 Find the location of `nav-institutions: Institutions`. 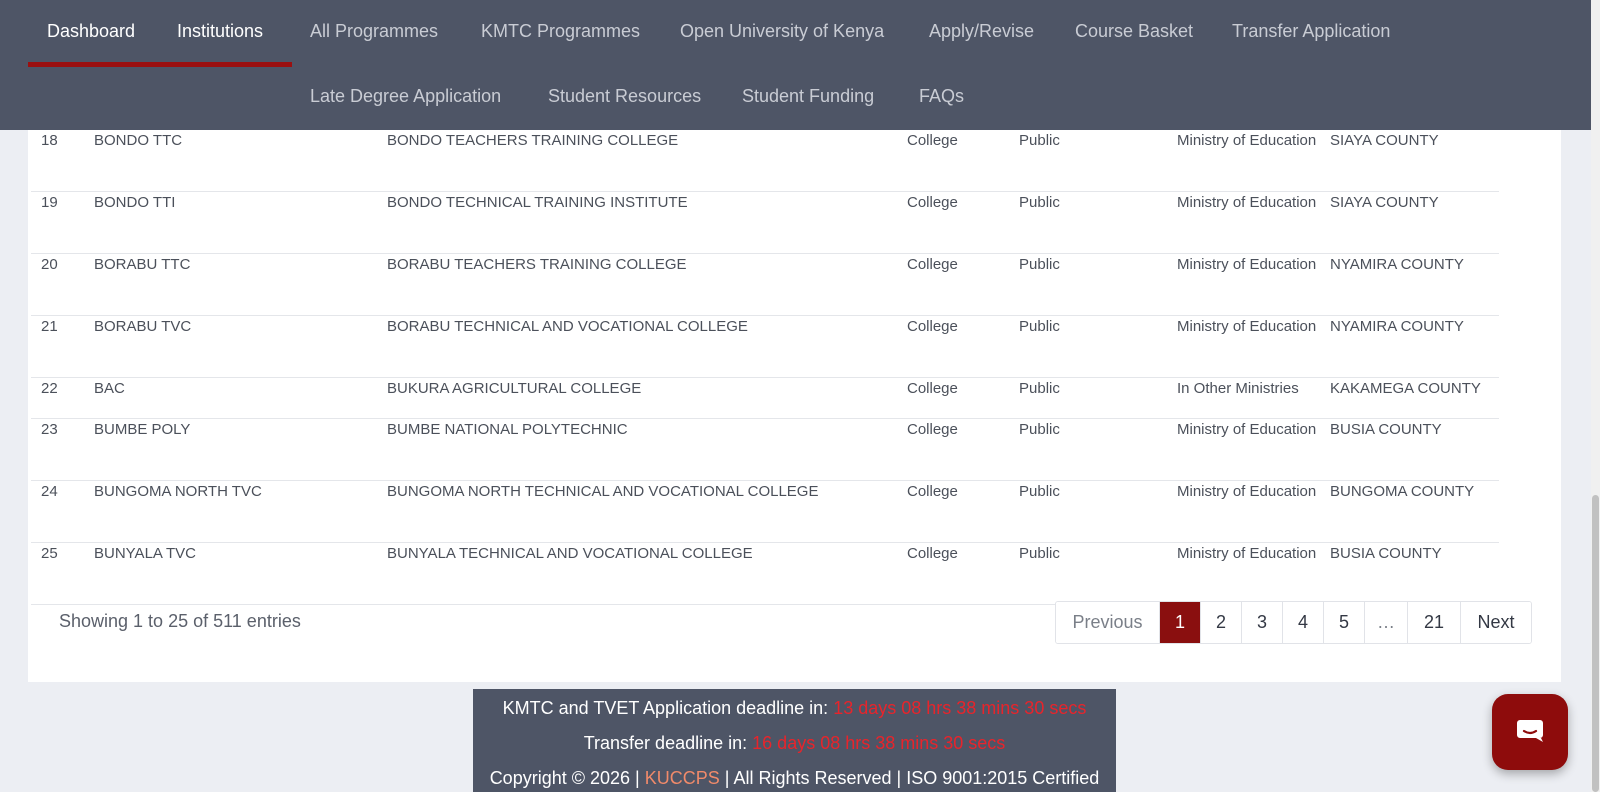

nav-institutions: Institutions is located at coordinates (220, 31).